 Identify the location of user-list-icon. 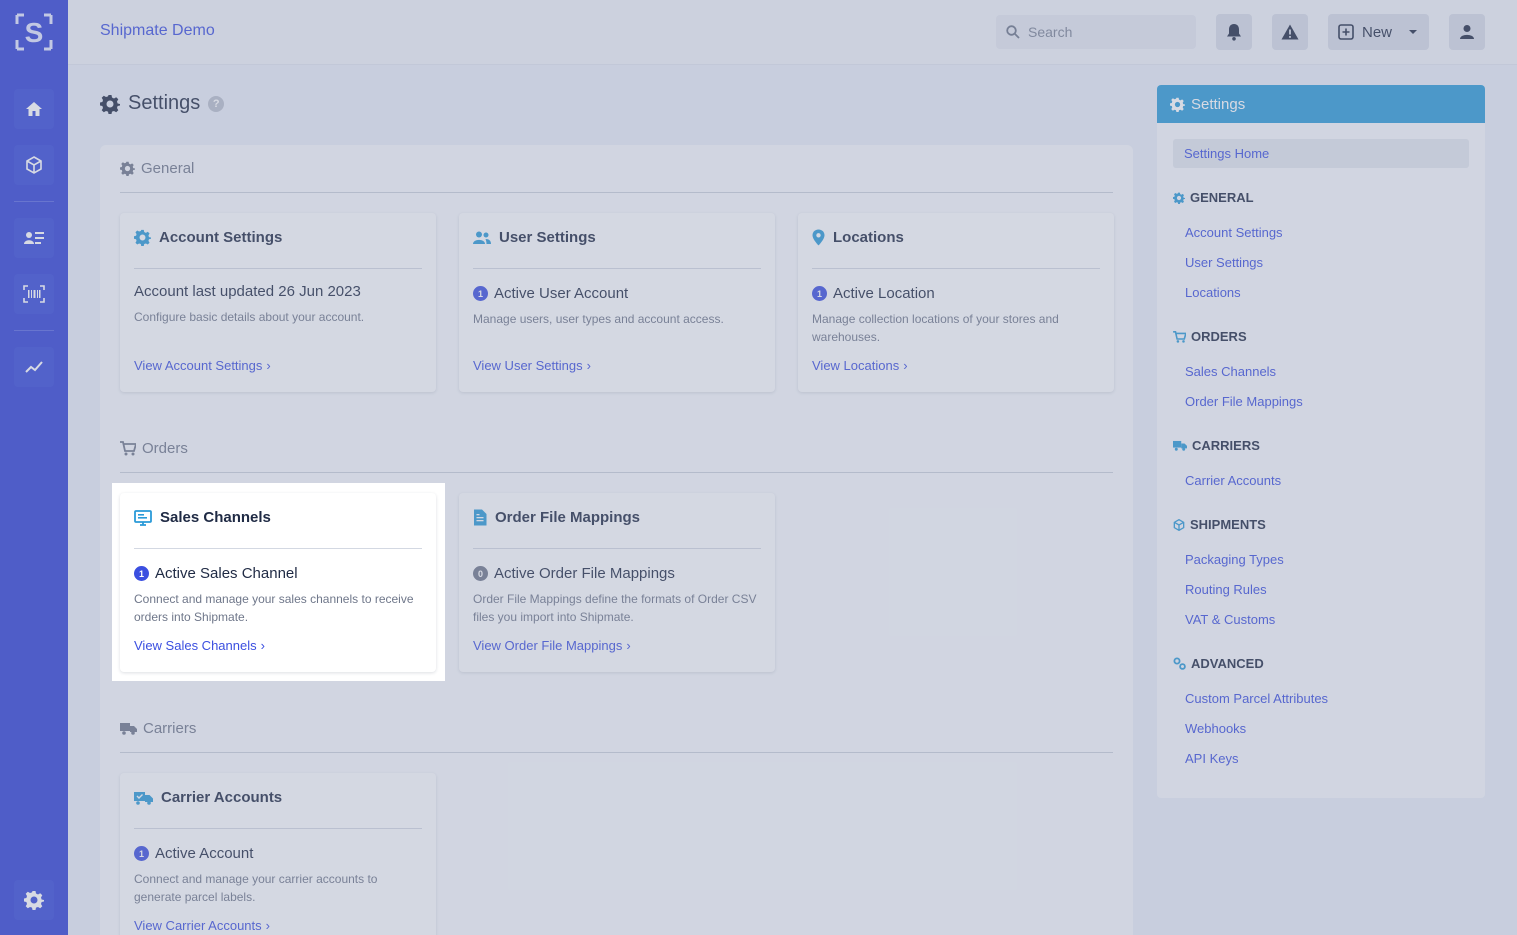
(34, 238).